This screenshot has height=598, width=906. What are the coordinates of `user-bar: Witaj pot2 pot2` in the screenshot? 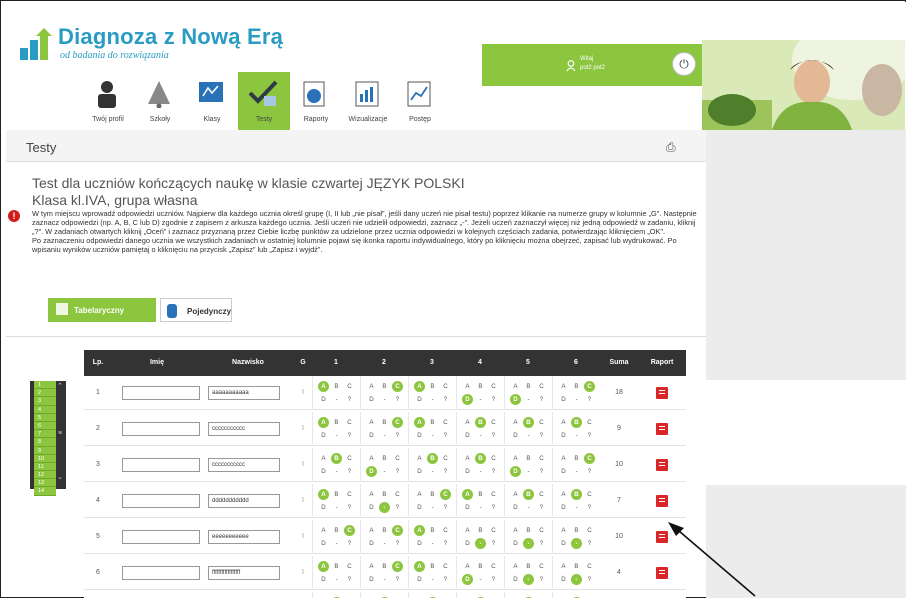 It's located at (592, 65).